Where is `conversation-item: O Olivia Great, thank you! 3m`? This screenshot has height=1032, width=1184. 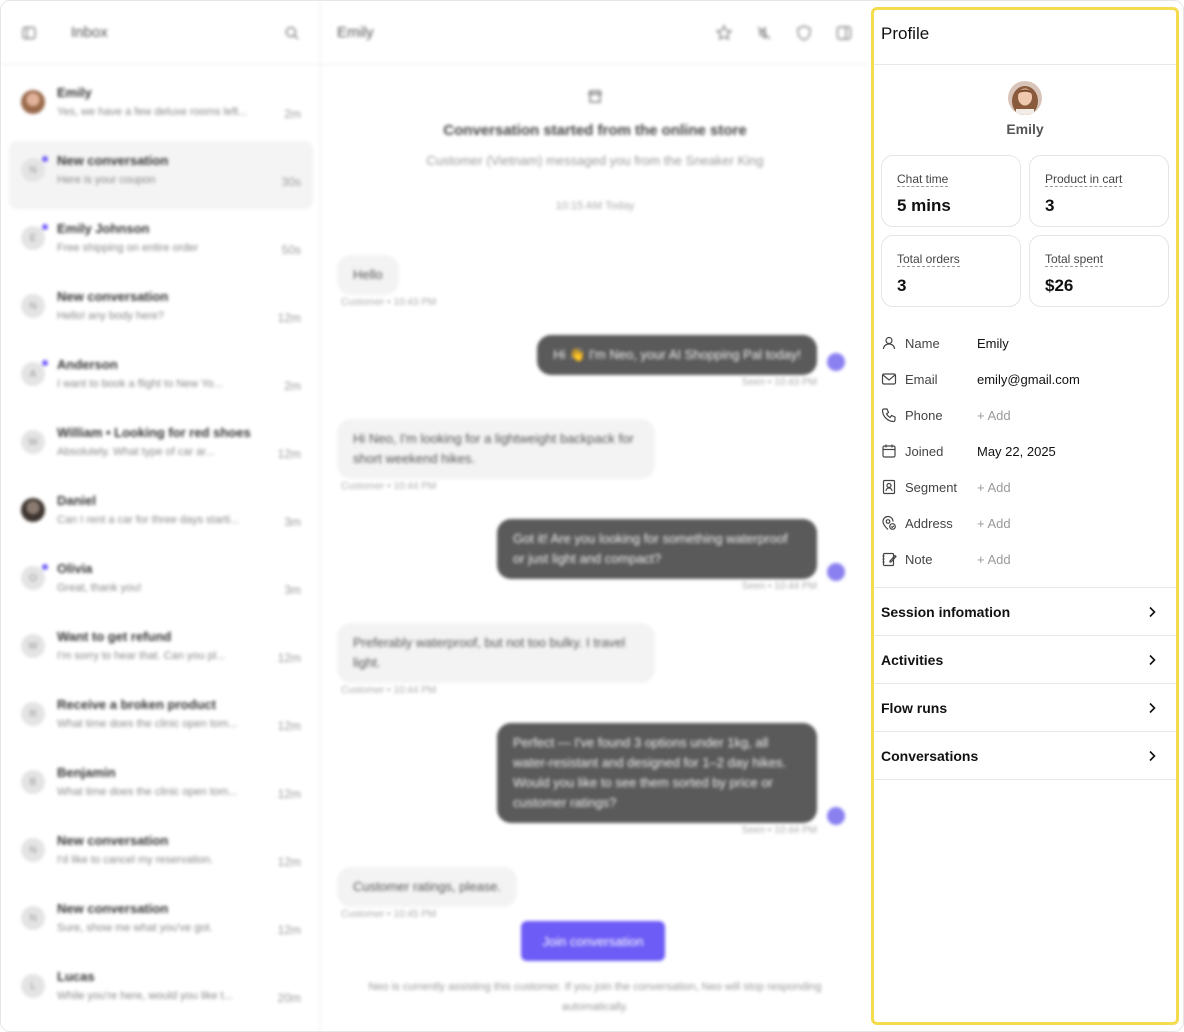 conversation-item: O Olivia Great, thank you! 3m is located at coordinates (161, 583).